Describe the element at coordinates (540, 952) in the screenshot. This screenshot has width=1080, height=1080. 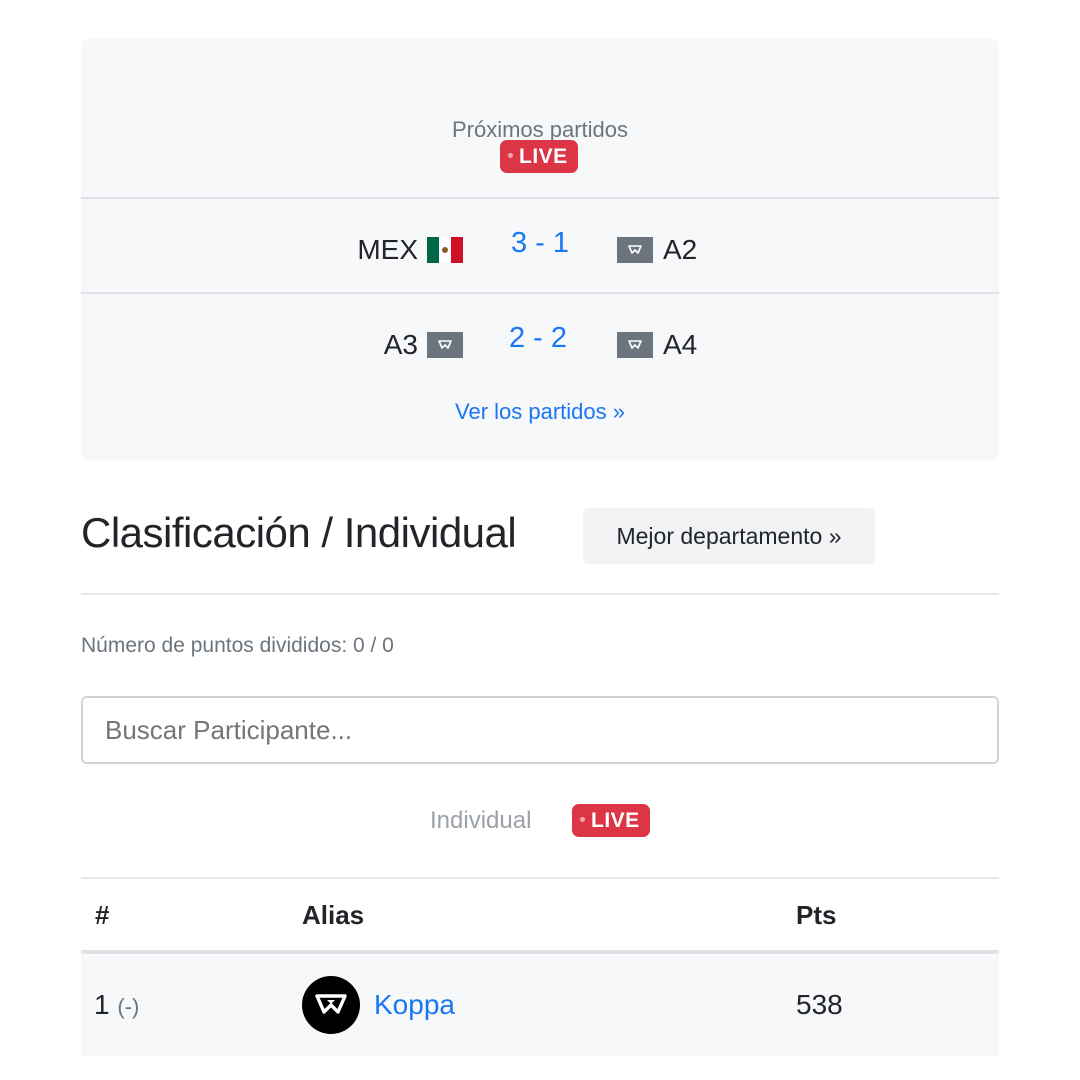
I see `table-header-border` at that location.